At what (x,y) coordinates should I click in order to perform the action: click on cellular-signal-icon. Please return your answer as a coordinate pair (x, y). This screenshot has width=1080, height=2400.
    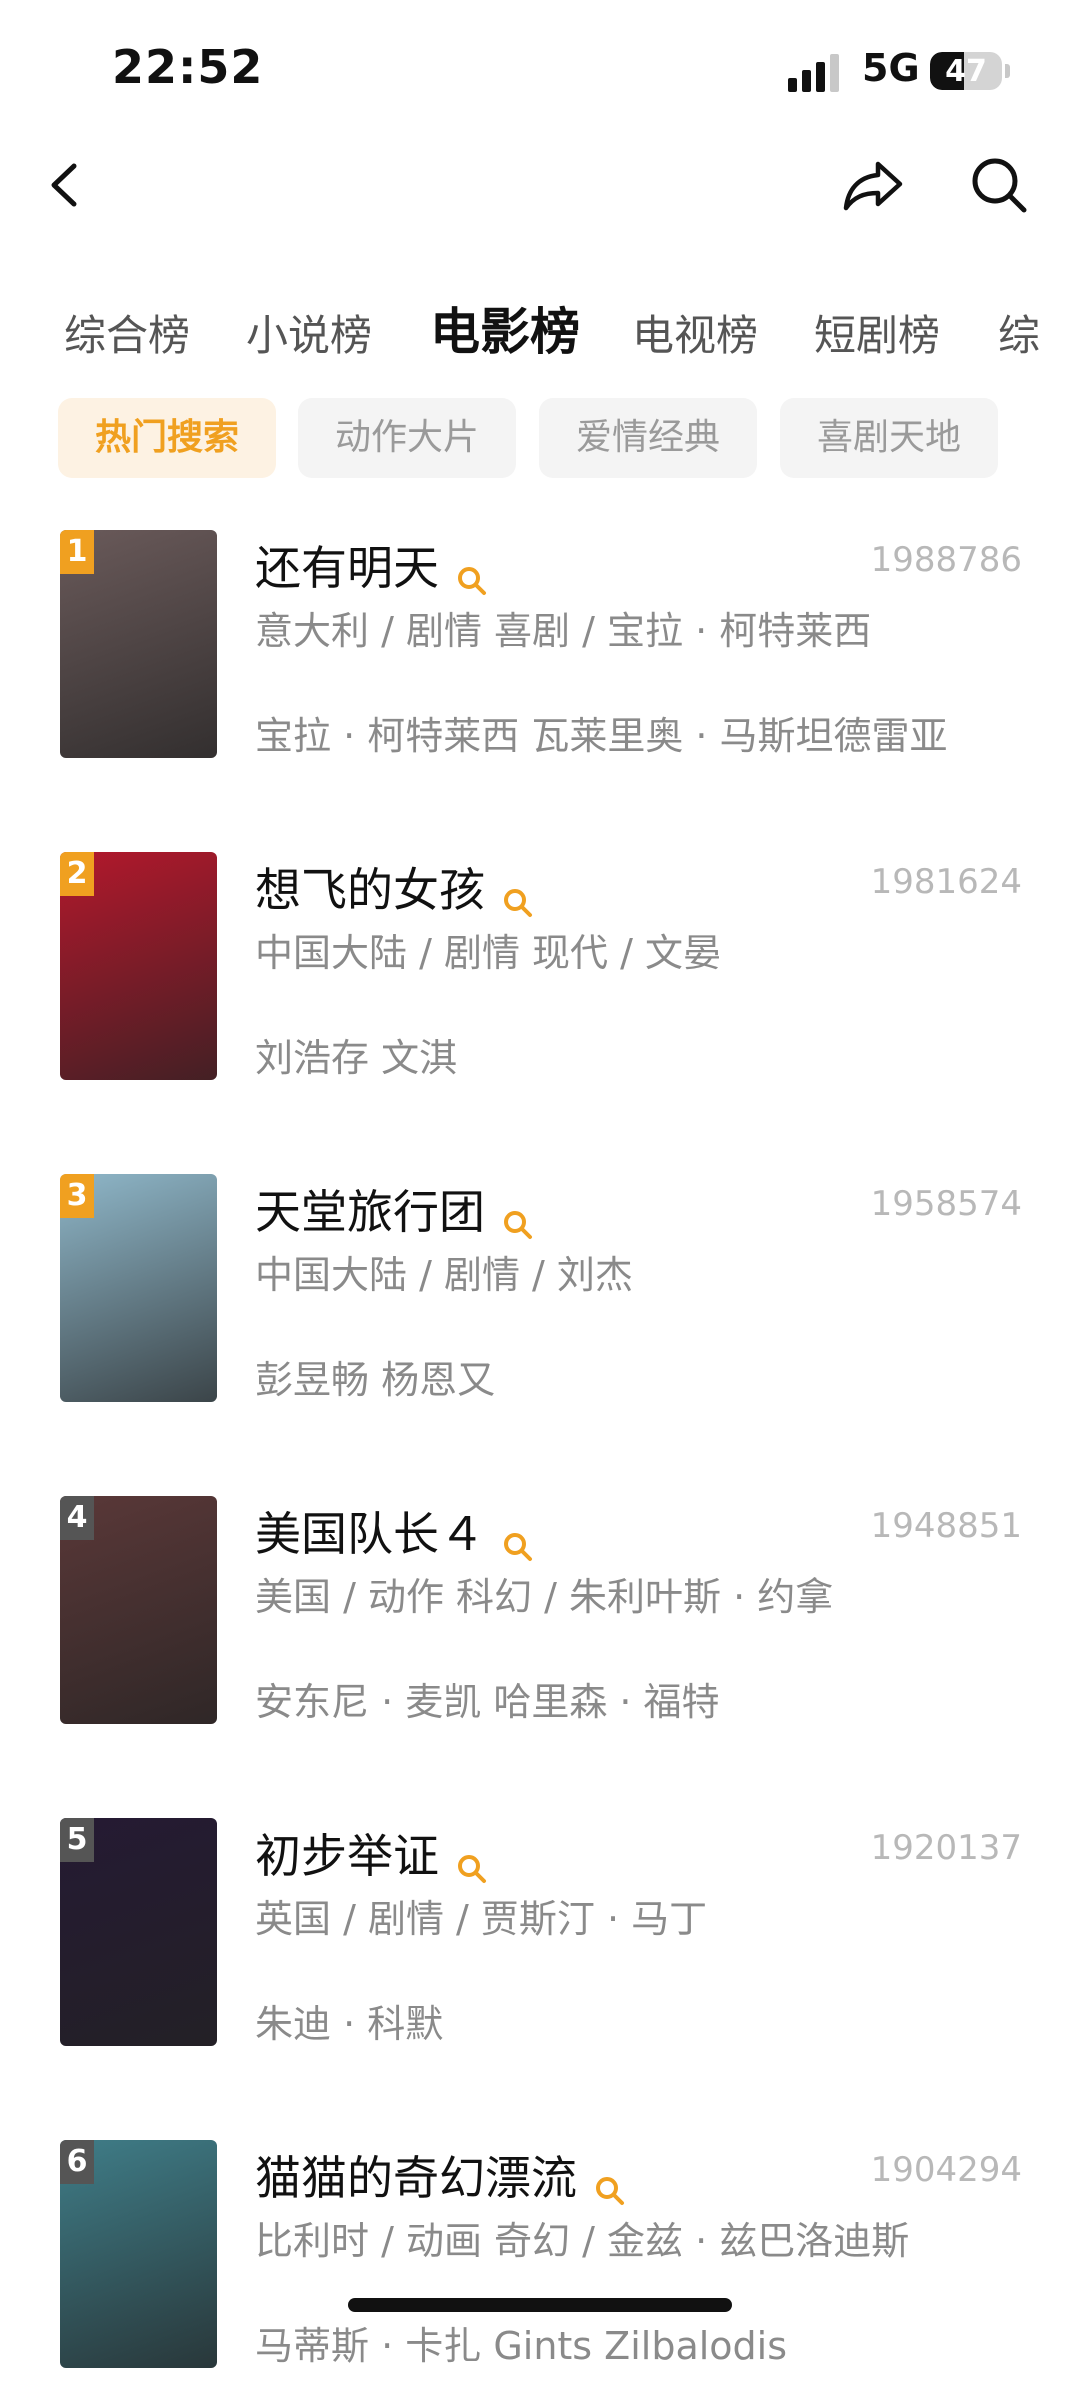
    Looking at the image, I should click on (816, 72).